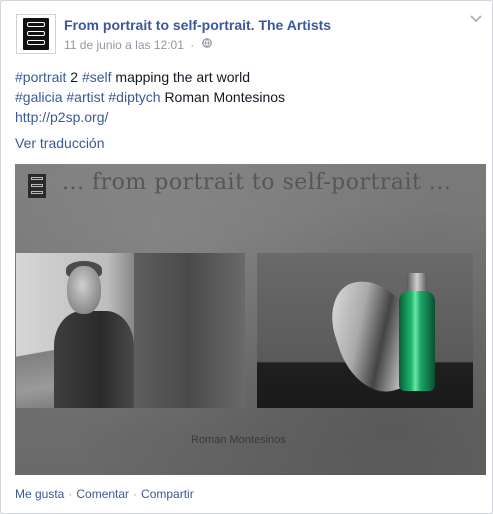 This screenshot has height=514, width=493. I want to click on still-life-panel, so click(365, 330).